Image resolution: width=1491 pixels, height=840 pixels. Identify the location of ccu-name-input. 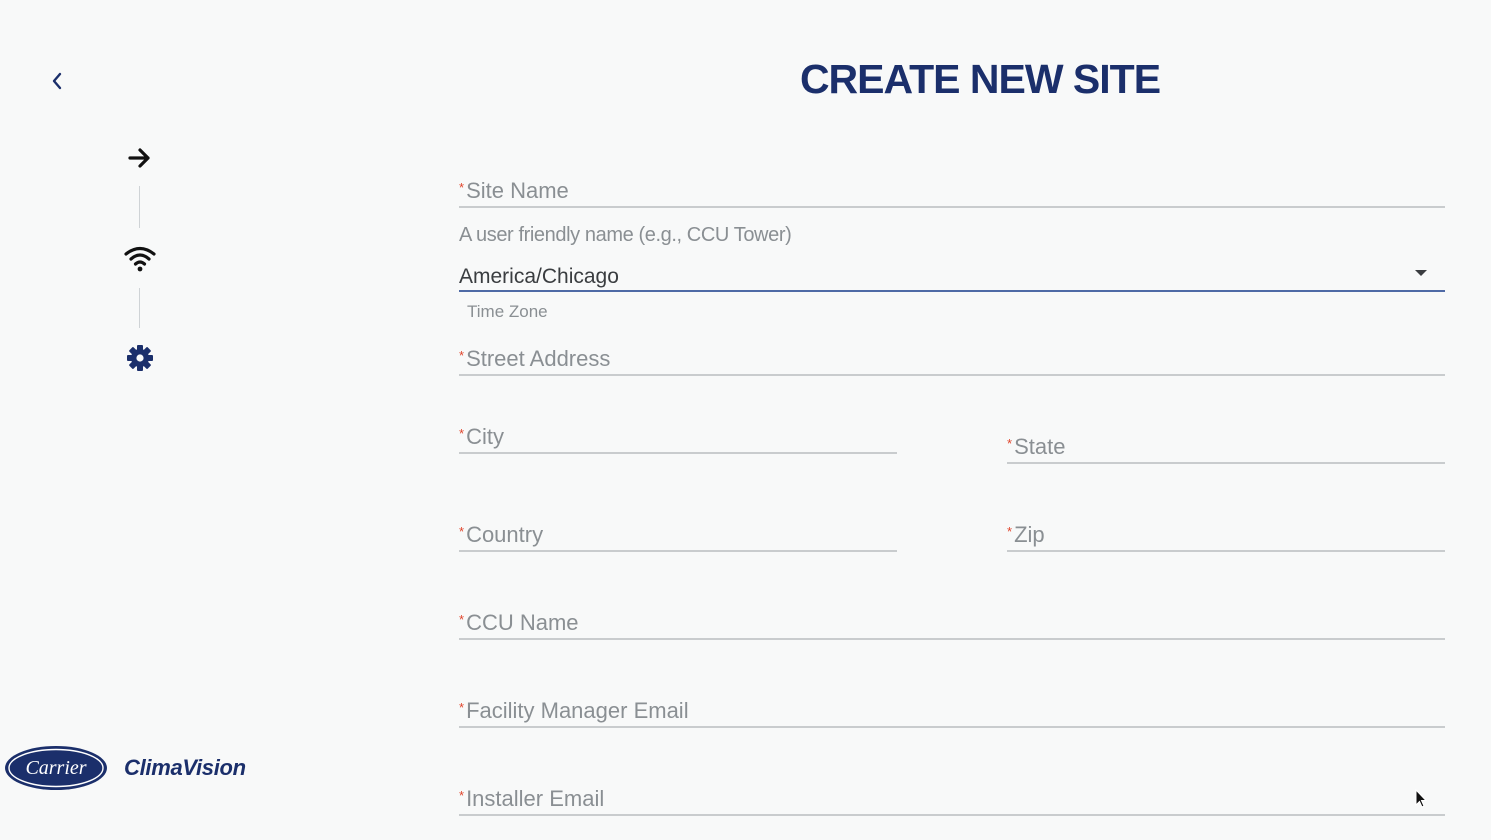
(952, 620).